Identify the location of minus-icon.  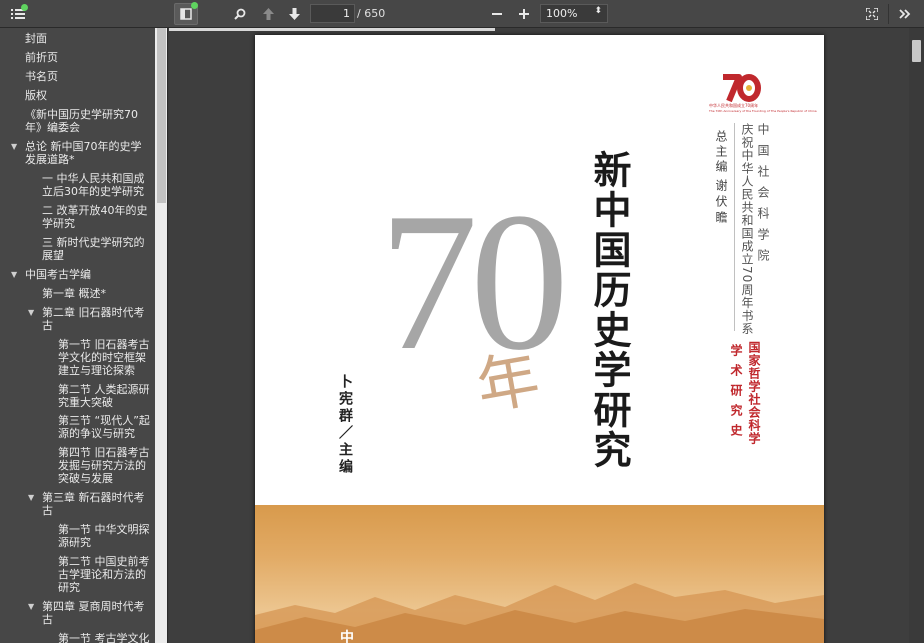
(497, 14).